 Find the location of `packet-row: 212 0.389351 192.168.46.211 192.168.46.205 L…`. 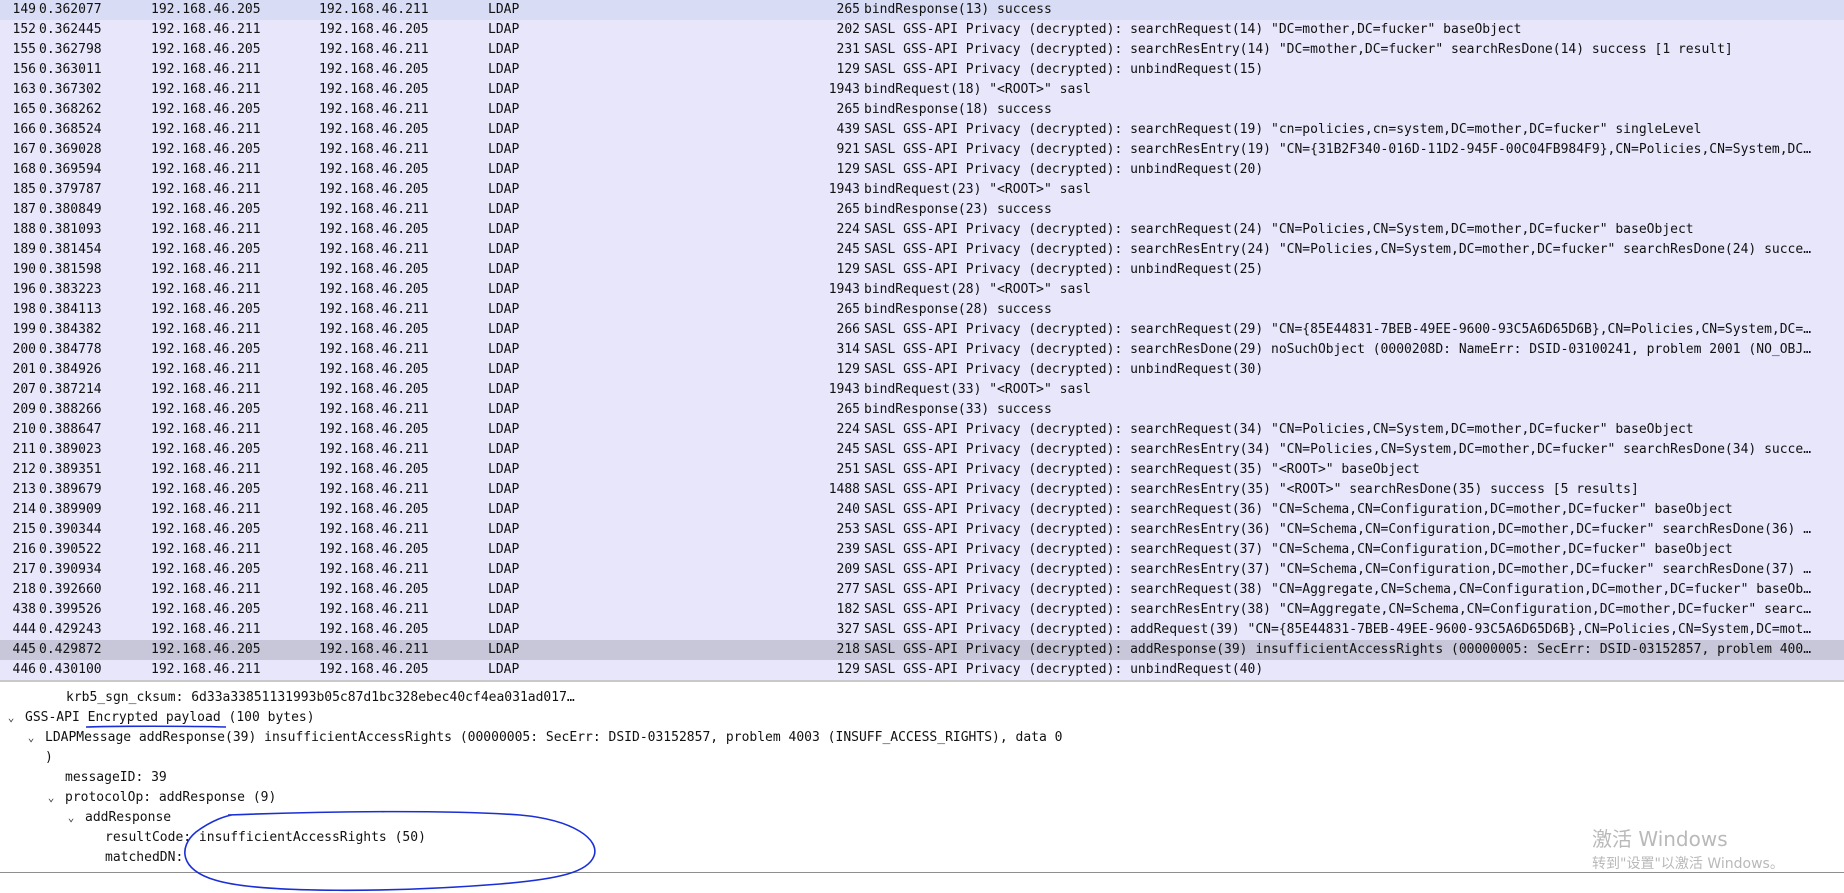

packet-row: 212 0.389351 192.168.46.211 192.168.46.205 L… is located at coordinates (922, 470).